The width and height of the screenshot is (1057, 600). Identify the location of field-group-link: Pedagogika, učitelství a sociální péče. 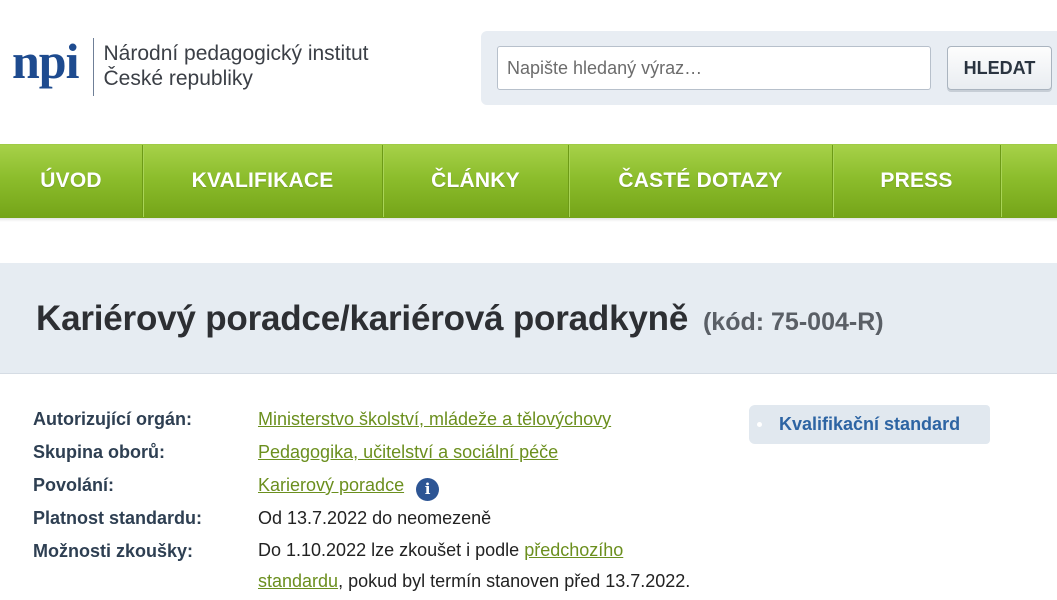
(408, 452).